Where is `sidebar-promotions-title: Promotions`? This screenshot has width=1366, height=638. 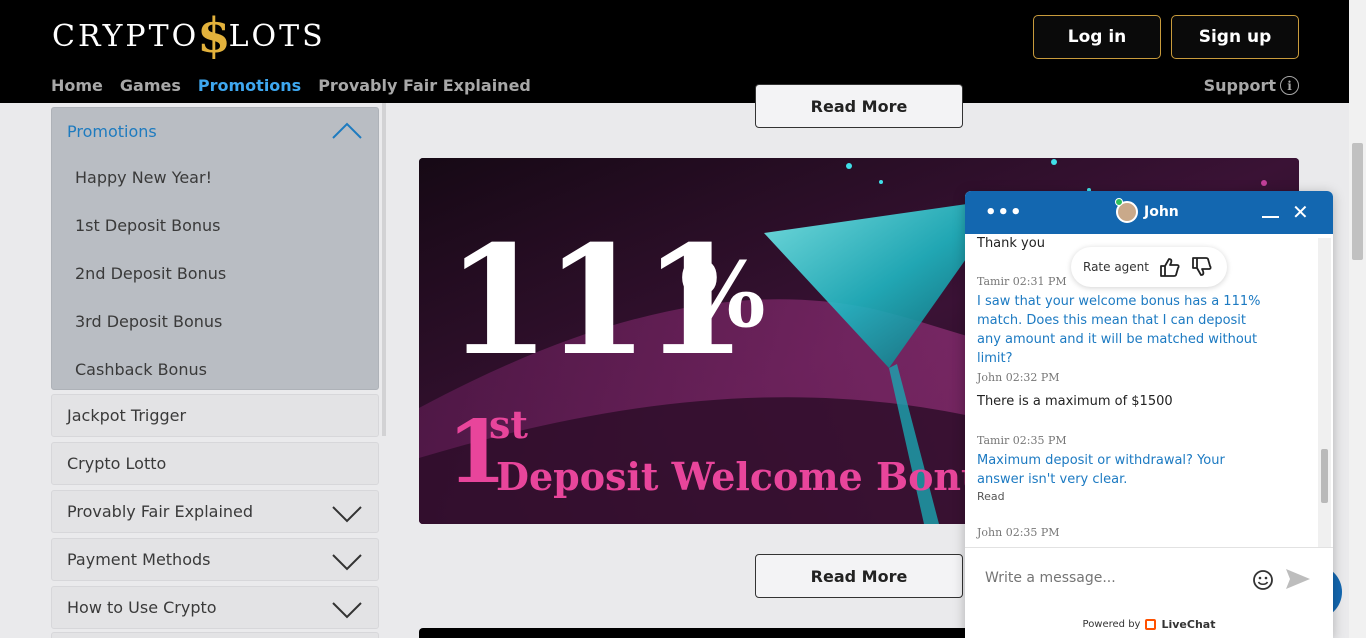 sidebar-promotions-title: Promotions is located at coordinates (112, 131).